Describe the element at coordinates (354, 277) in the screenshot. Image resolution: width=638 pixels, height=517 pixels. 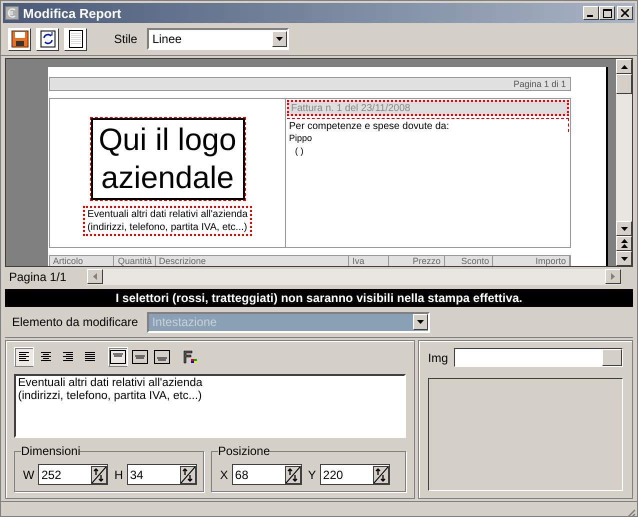
I see `horizontal-scrollbar` at that location.